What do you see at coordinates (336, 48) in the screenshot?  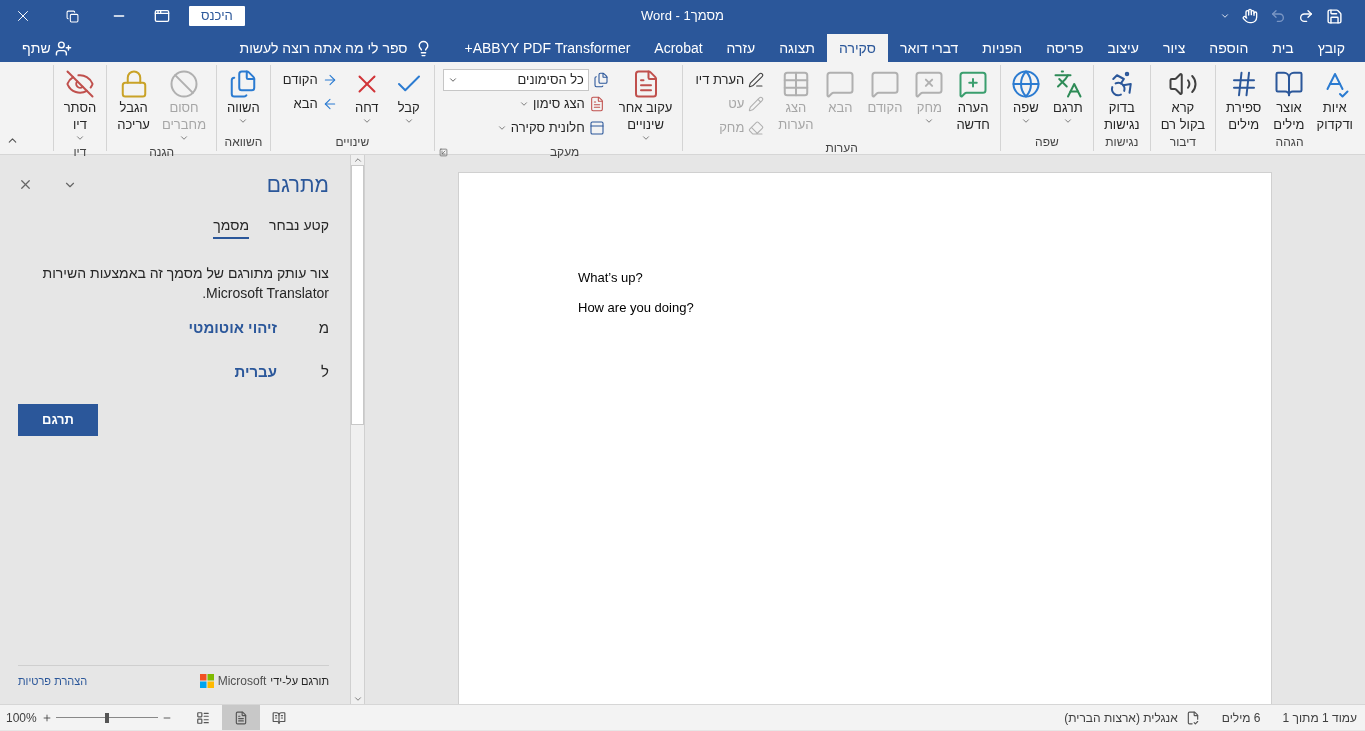 I see `tell-me-box: ספר לי מה אתה רוצה לעשות` at bounding box center [336, 48].